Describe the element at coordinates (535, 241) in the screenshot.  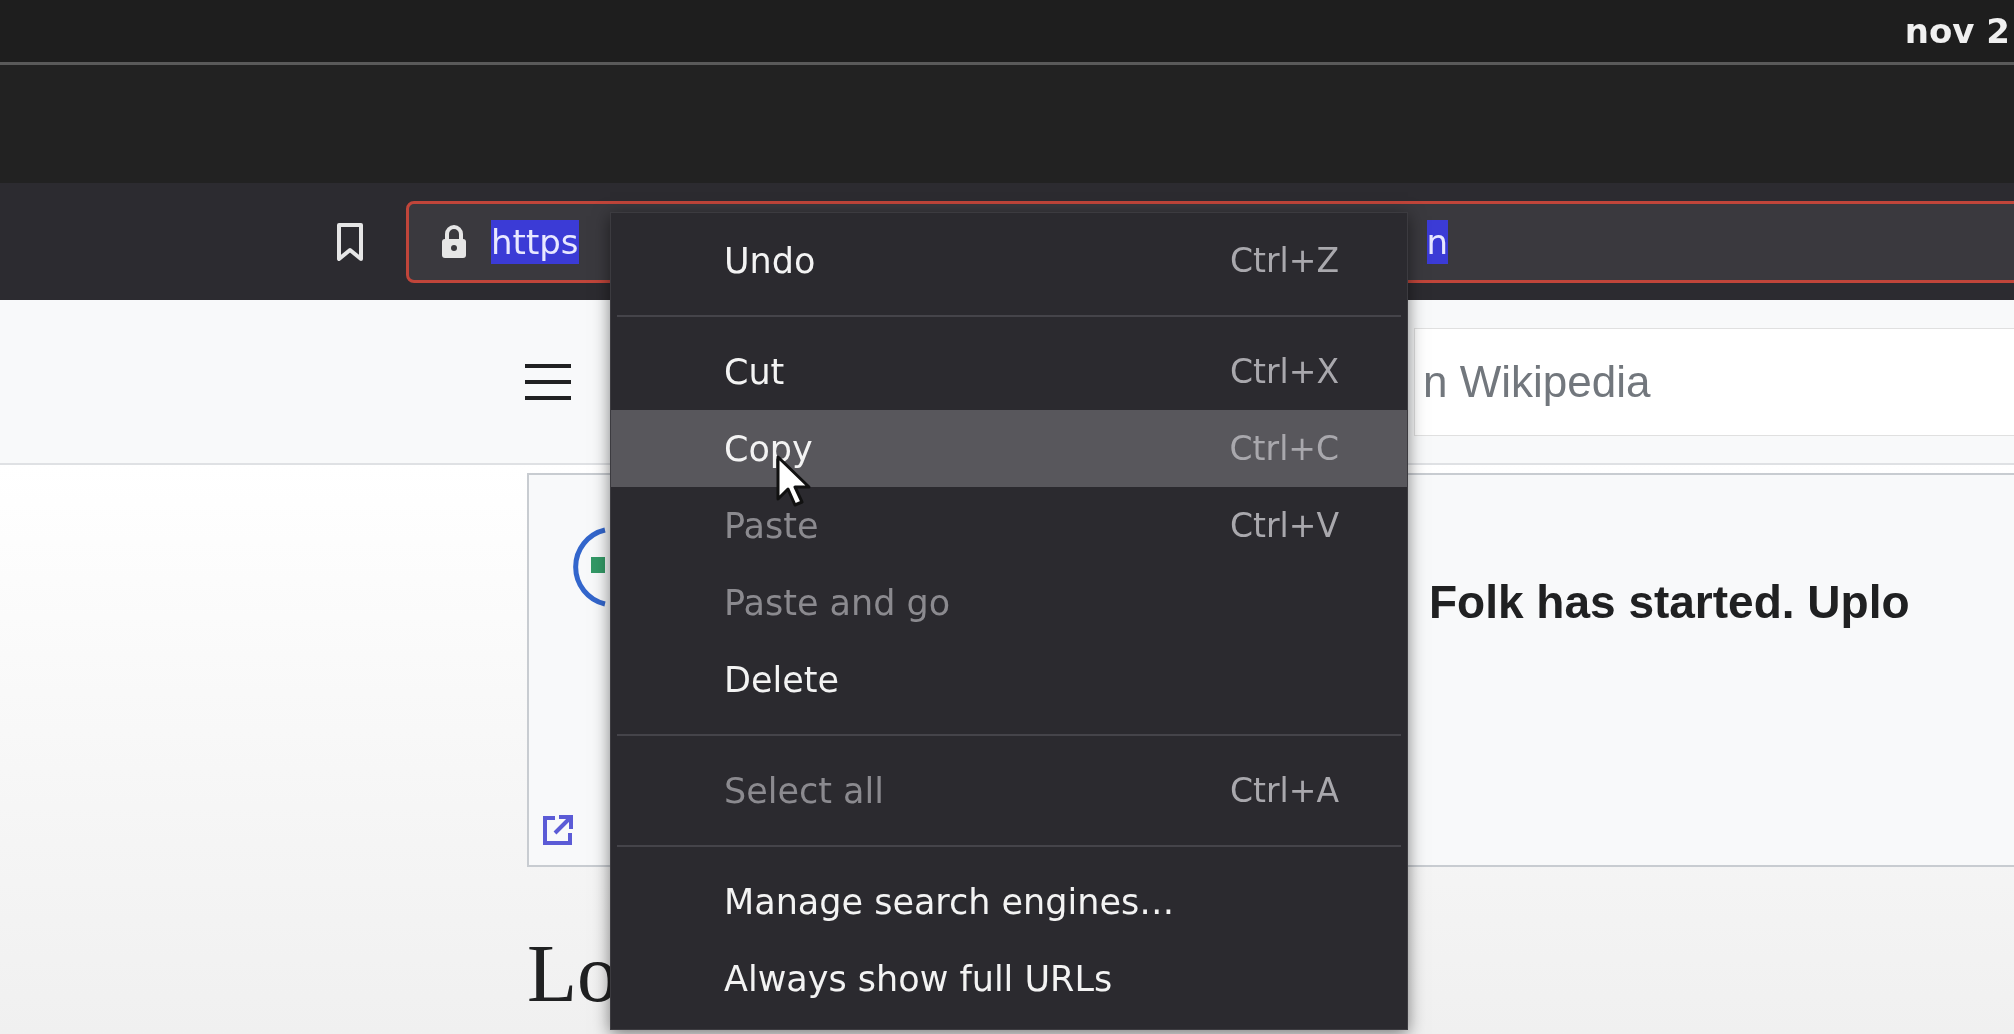
I see `selected-url-text: https` at that location.